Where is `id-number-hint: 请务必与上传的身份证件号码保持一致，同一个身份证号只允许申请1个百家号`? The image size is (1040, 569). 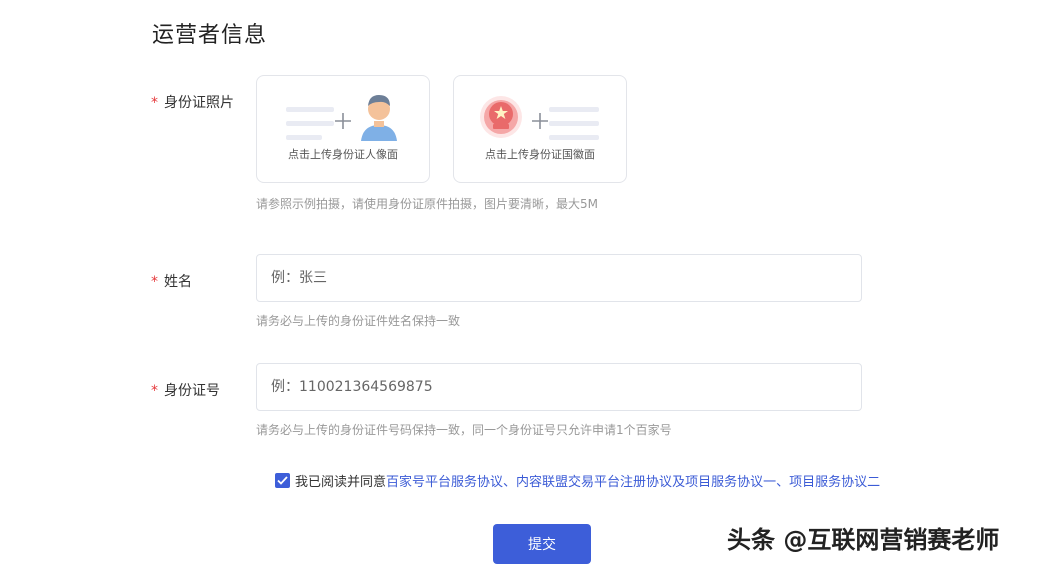
id-number-hint: 请务必与上传的身份证件号码保持一致，同一个身份证号只允许申请1个百家号 is located at coordinates (464, 430).